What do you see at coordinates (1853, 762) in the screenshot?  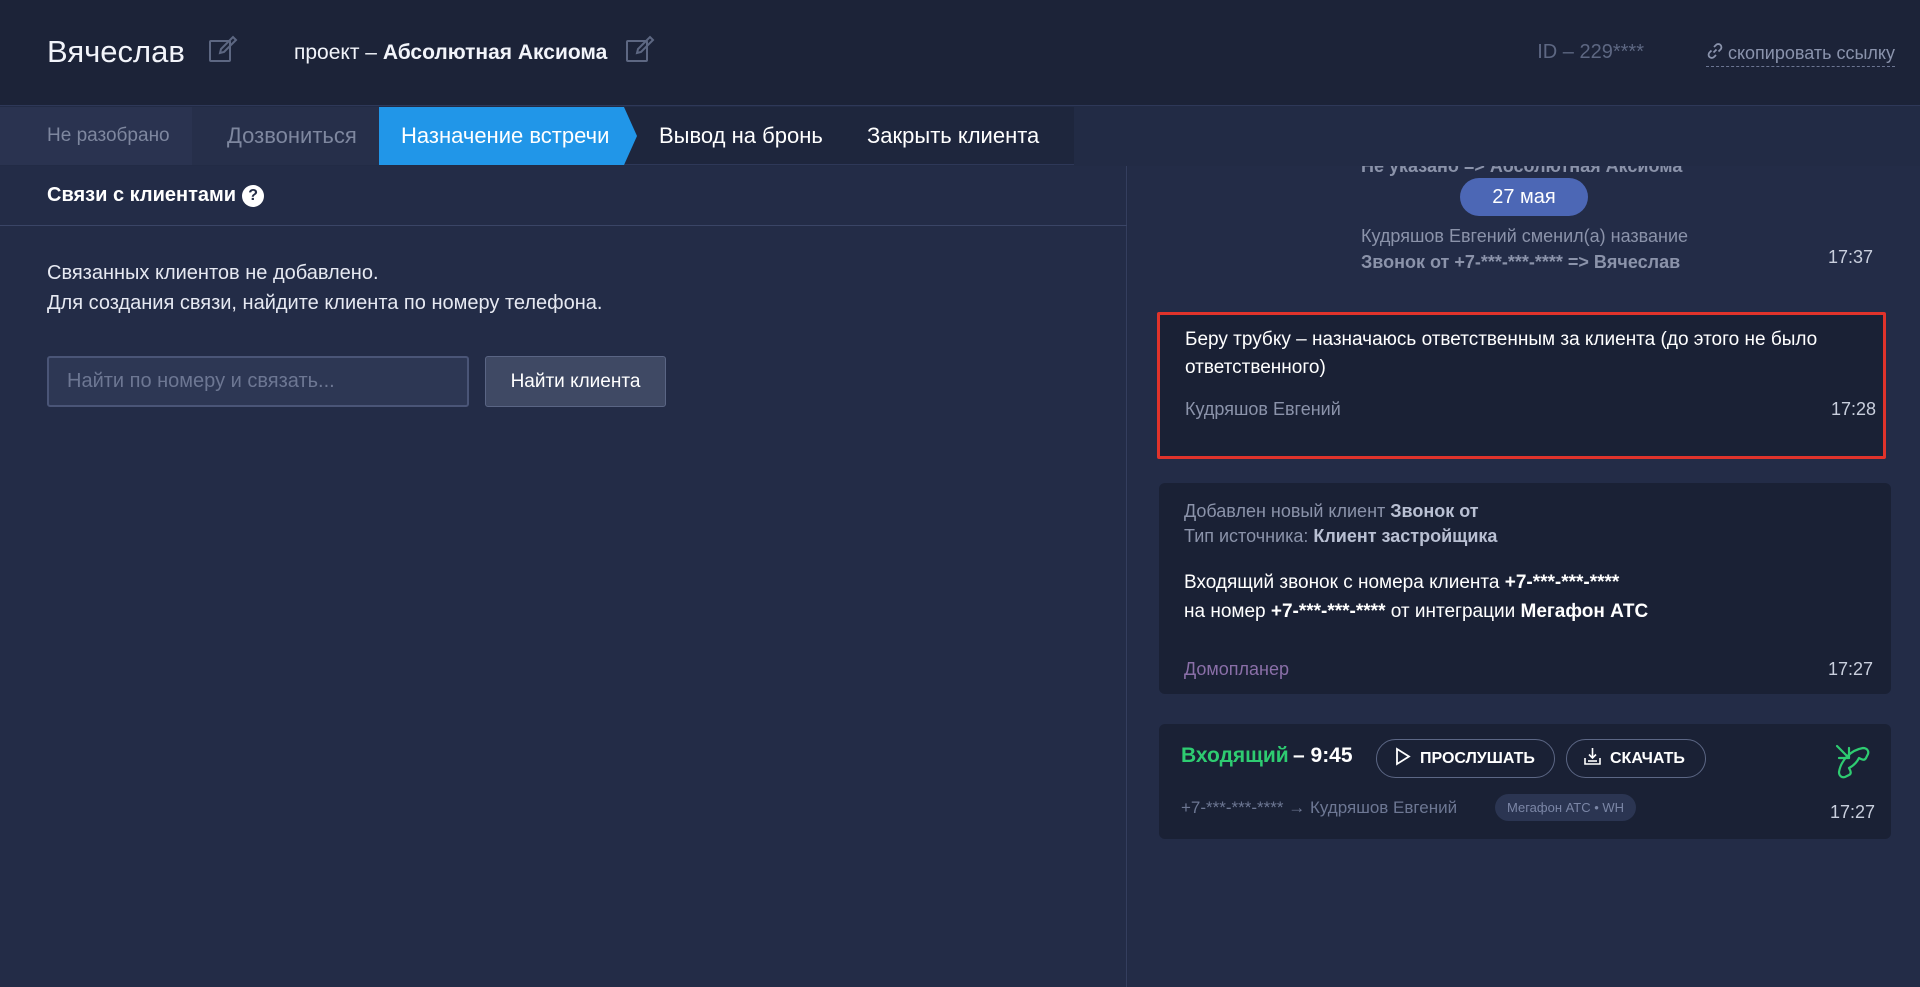 I see `incoming-call-icon` at bounding box center [1853, 762].